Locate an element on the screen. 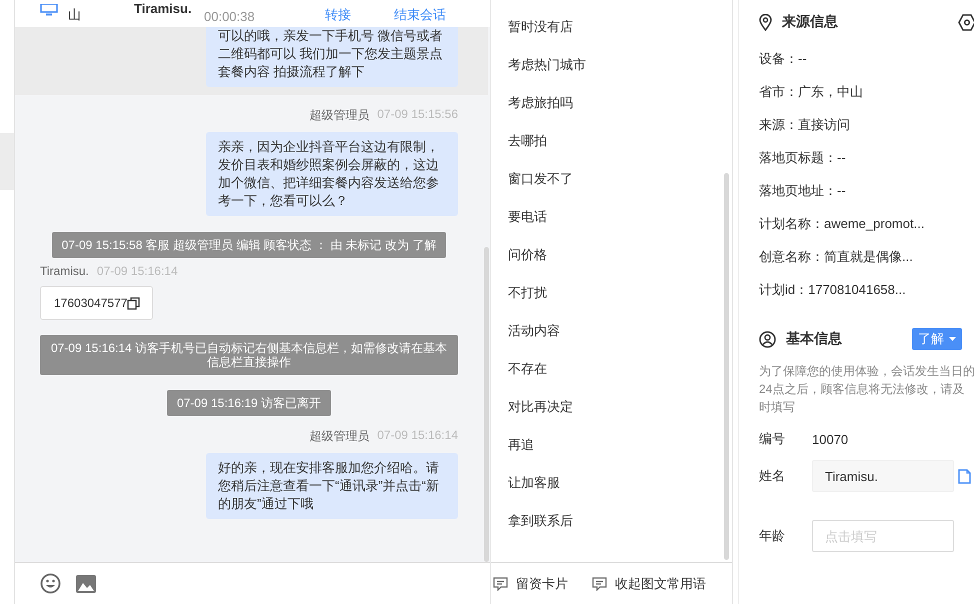 This screenshot has height=604, width=974. section-title: 来源信息 is located at coordinates (810, 22).